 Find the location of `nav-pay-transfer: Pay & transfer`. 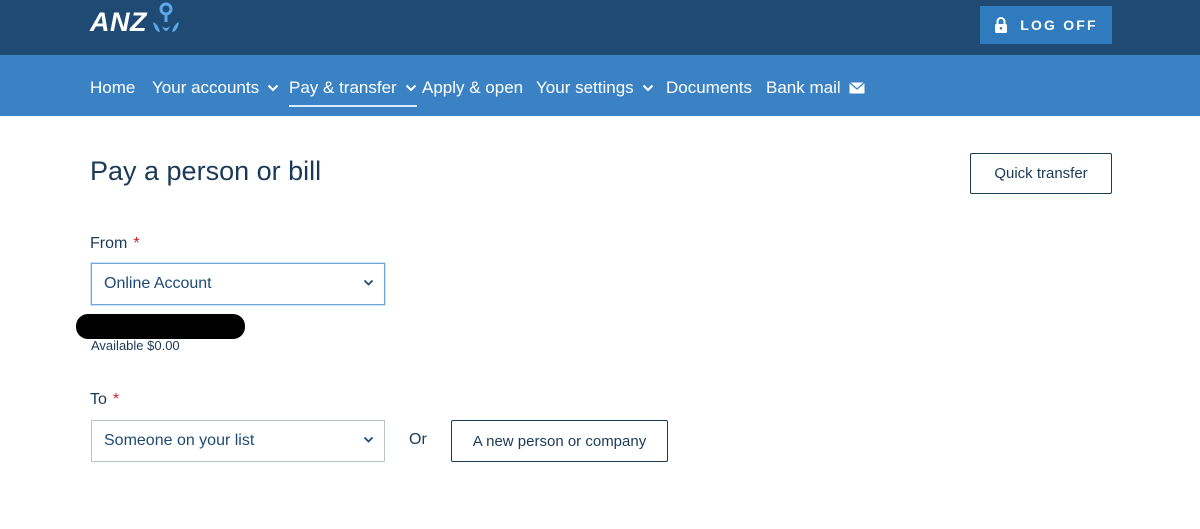

nav-pay-transfer: Pay & transfer is located at coordinates (353, 91).